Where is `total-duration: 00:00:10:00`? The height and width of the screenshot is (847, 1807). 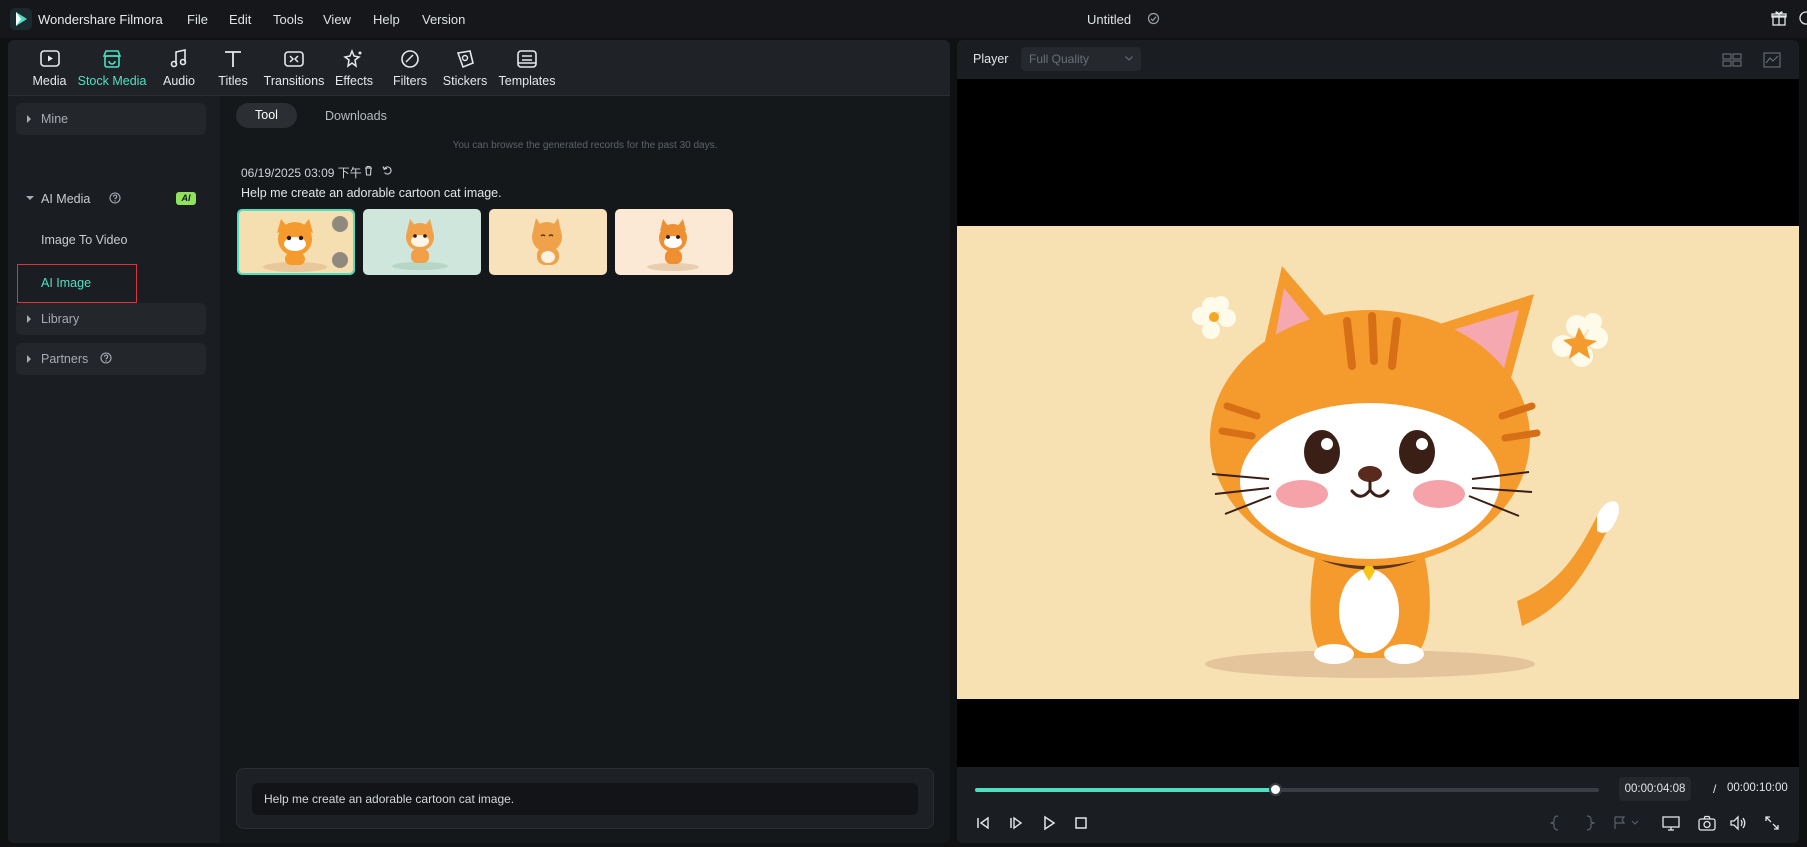
total-duration: 00:00:10:00 is located at coordinates (1757, 788).